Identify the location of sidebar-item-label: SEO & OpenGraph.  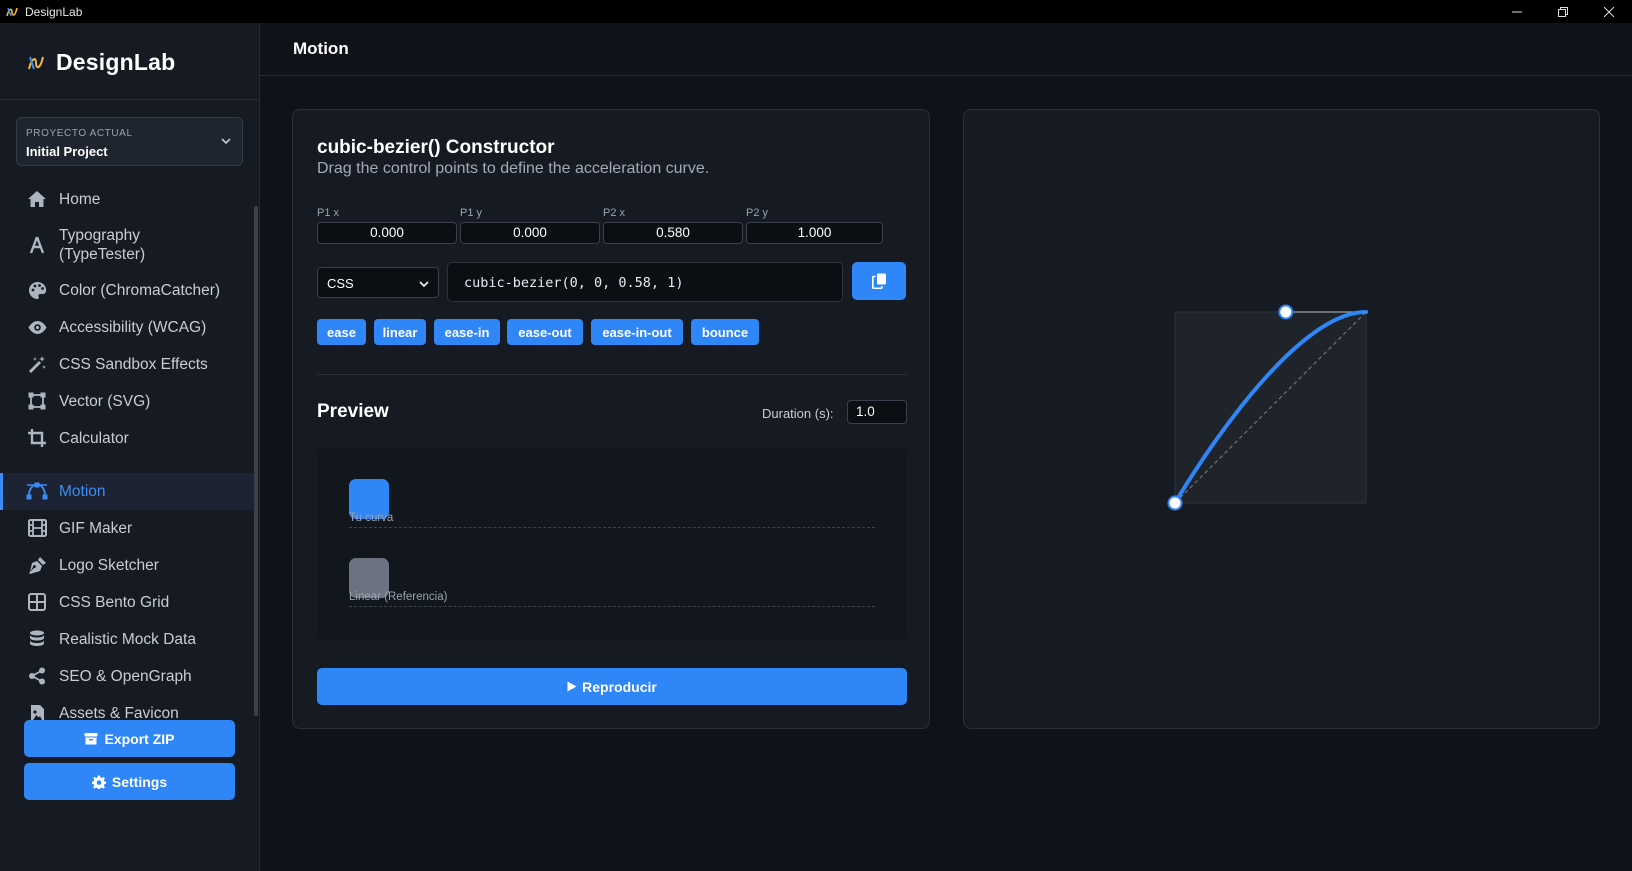
(125, 676).